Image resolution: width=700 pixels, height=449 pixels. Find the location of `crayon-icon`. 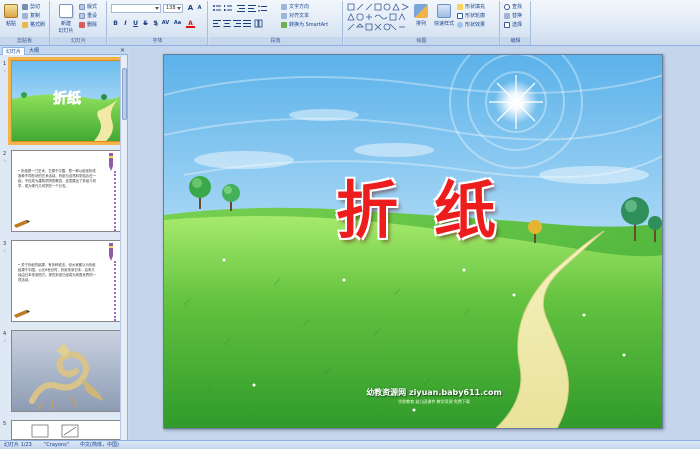

crayon-icon is located at coordinates (22, 224).